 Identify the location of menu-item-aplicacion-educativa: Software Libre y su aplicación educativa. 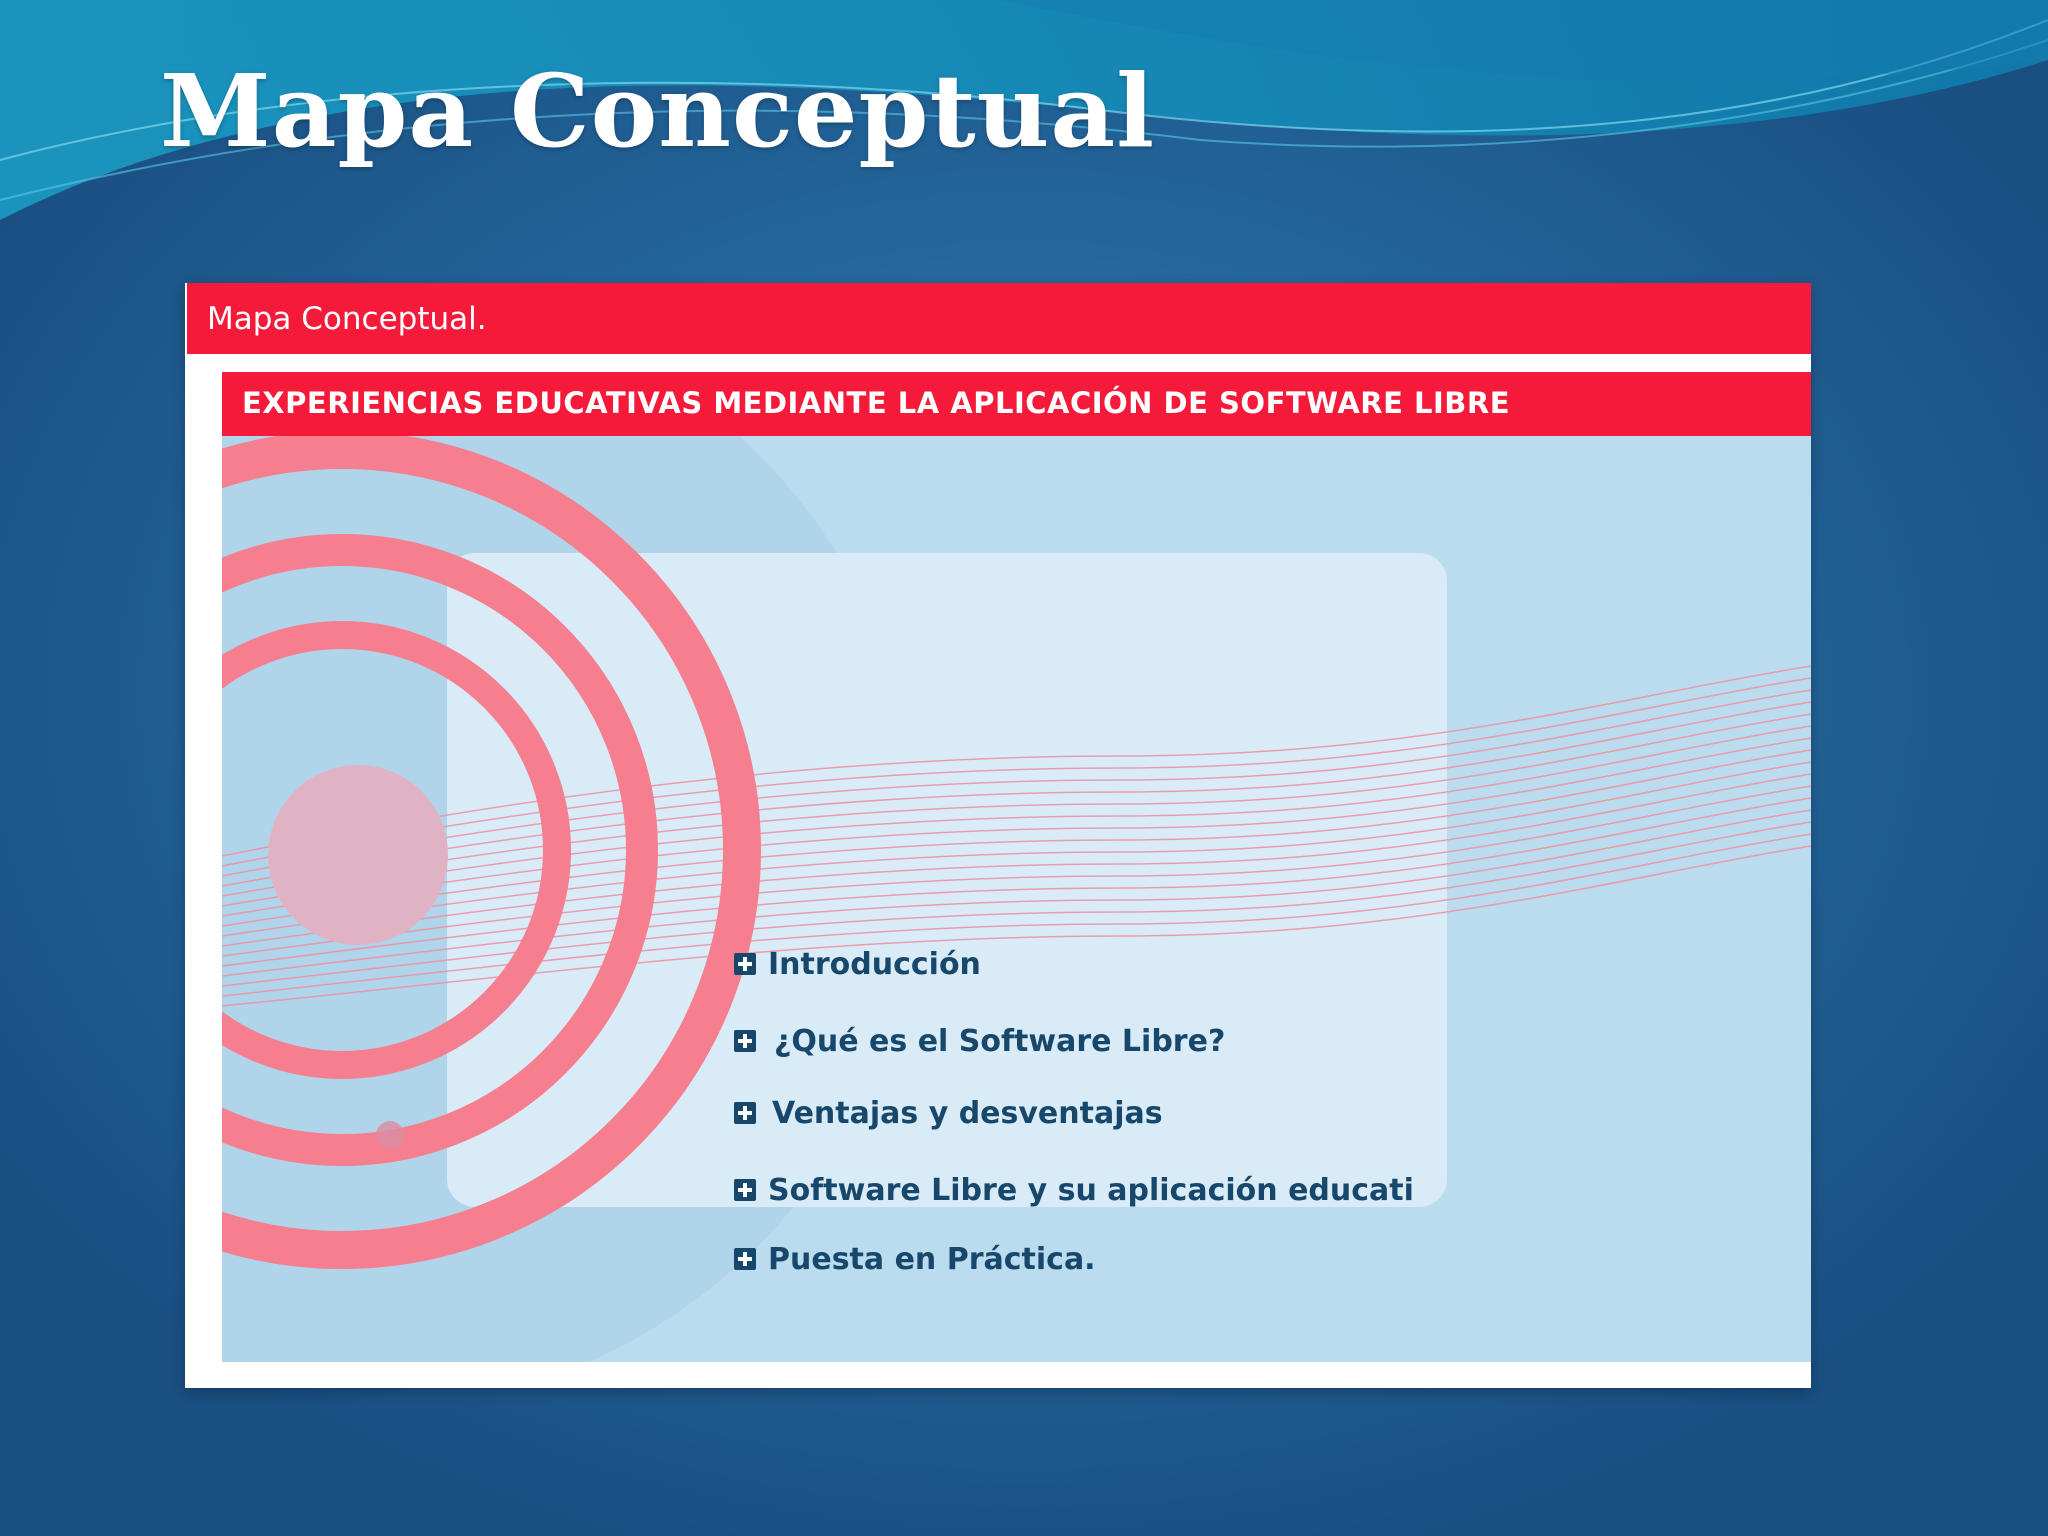
(1074, 1190).